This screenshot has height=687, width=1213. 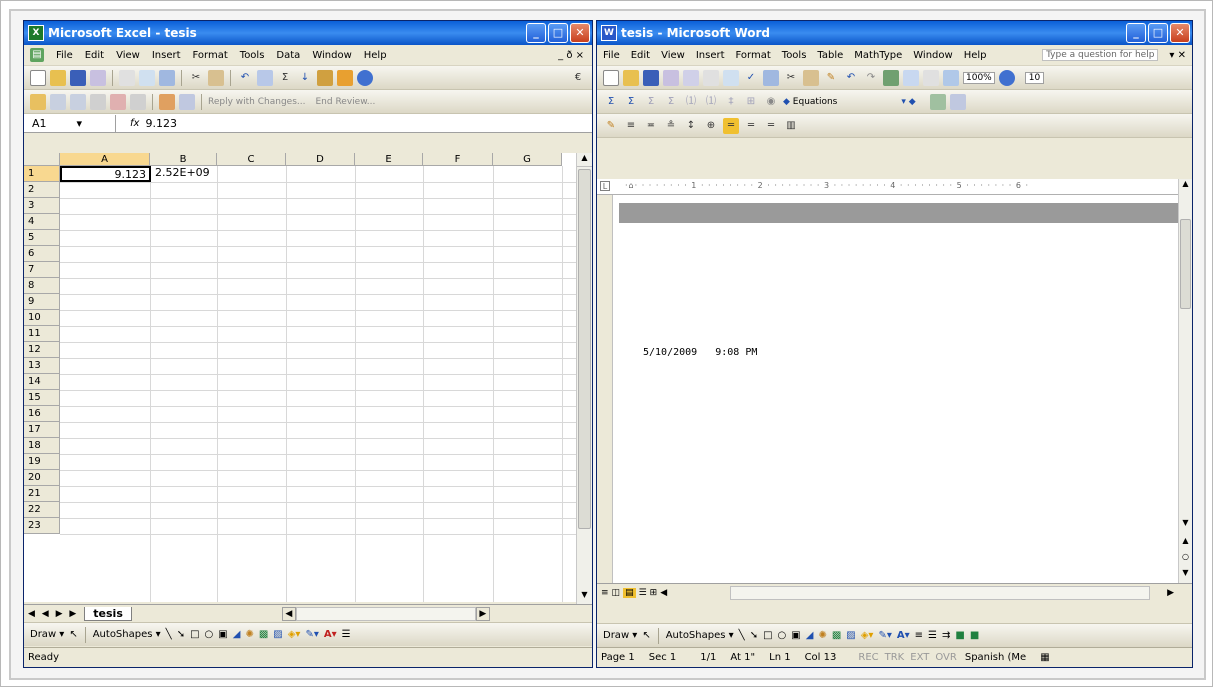 What do you see at coordinates (42, 334) in the screenshot?
I see `row-header-11: 11` at bounding box center [42, 334].